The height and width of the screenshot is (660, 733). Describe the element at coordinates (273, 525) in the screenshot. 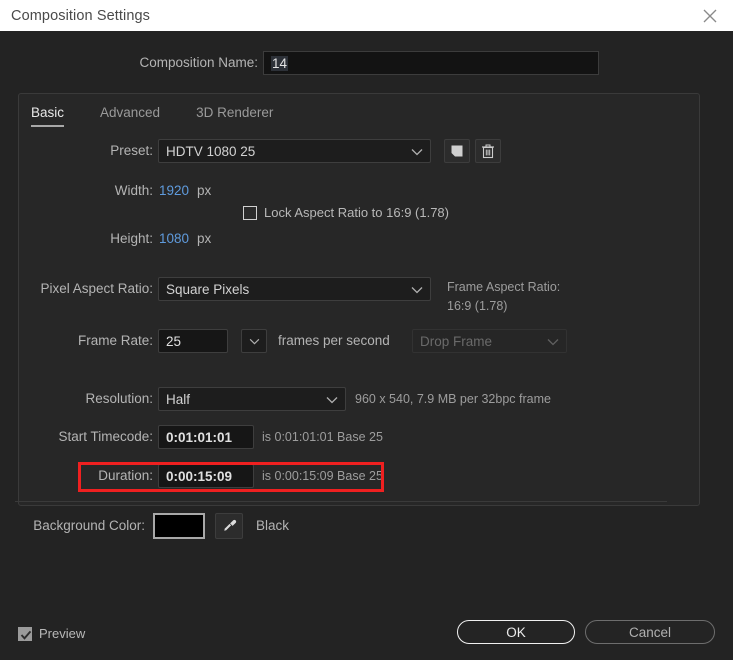

I see `background-color-name: Black` at that location.